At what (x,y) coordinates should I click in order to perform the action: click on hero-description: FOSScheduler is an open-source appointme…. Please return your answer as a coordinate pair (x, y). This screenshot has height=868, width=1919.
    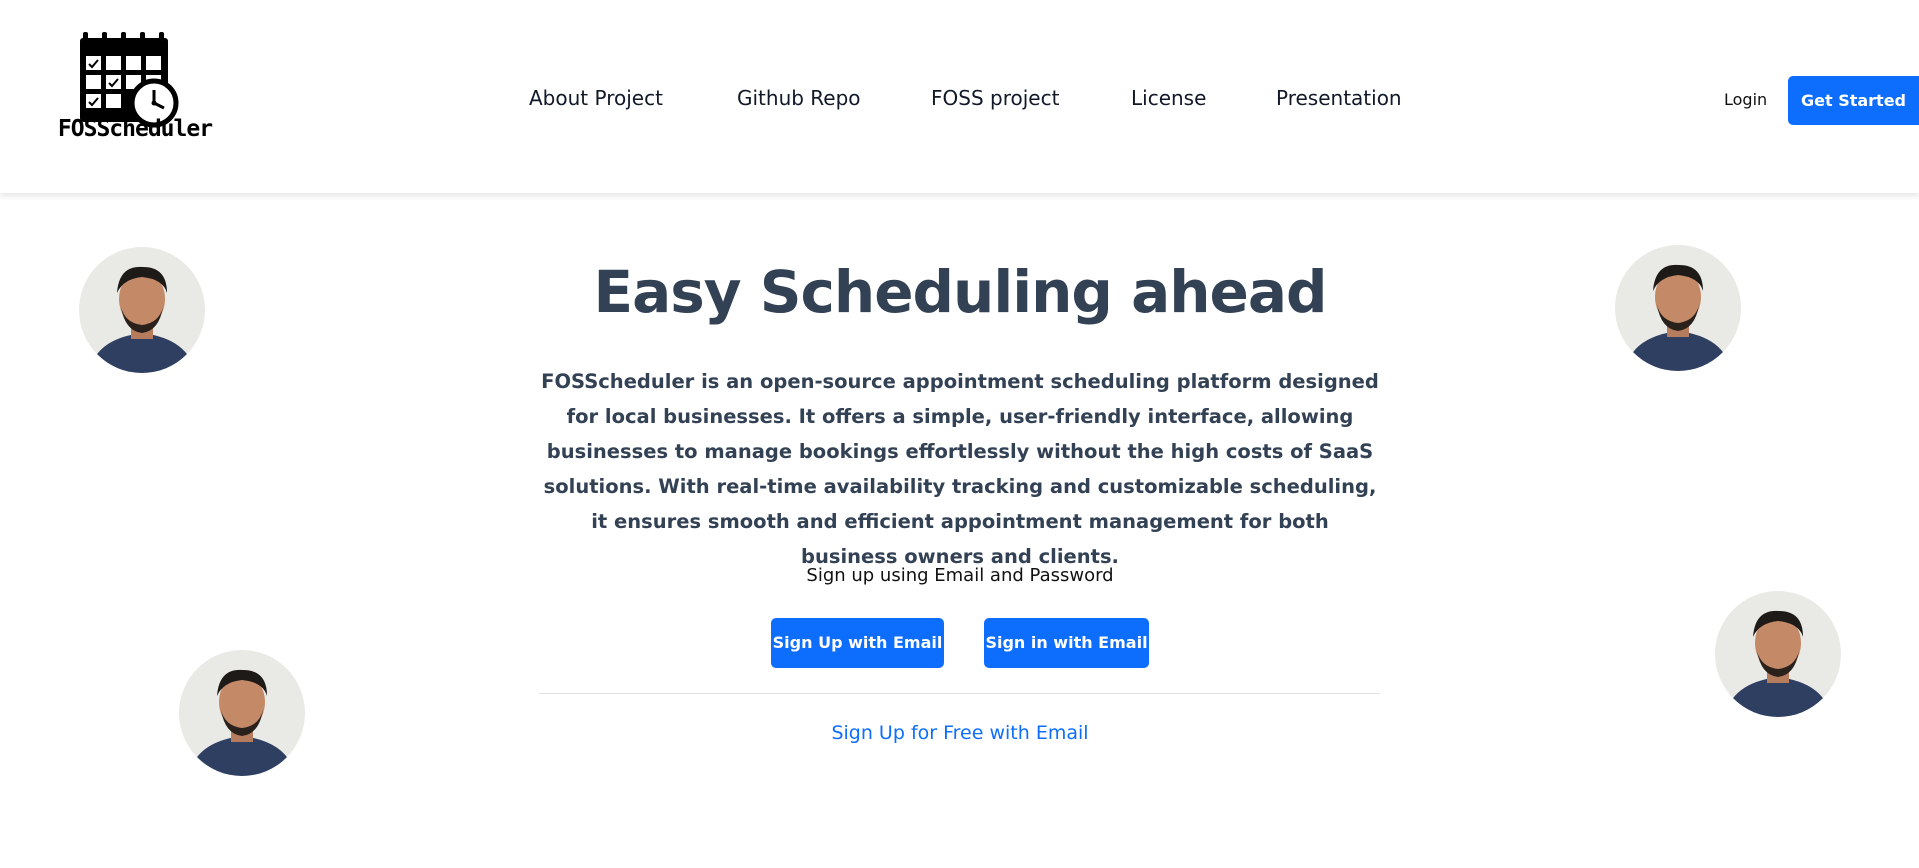
    Looking at the image, I should click on (960, 469).